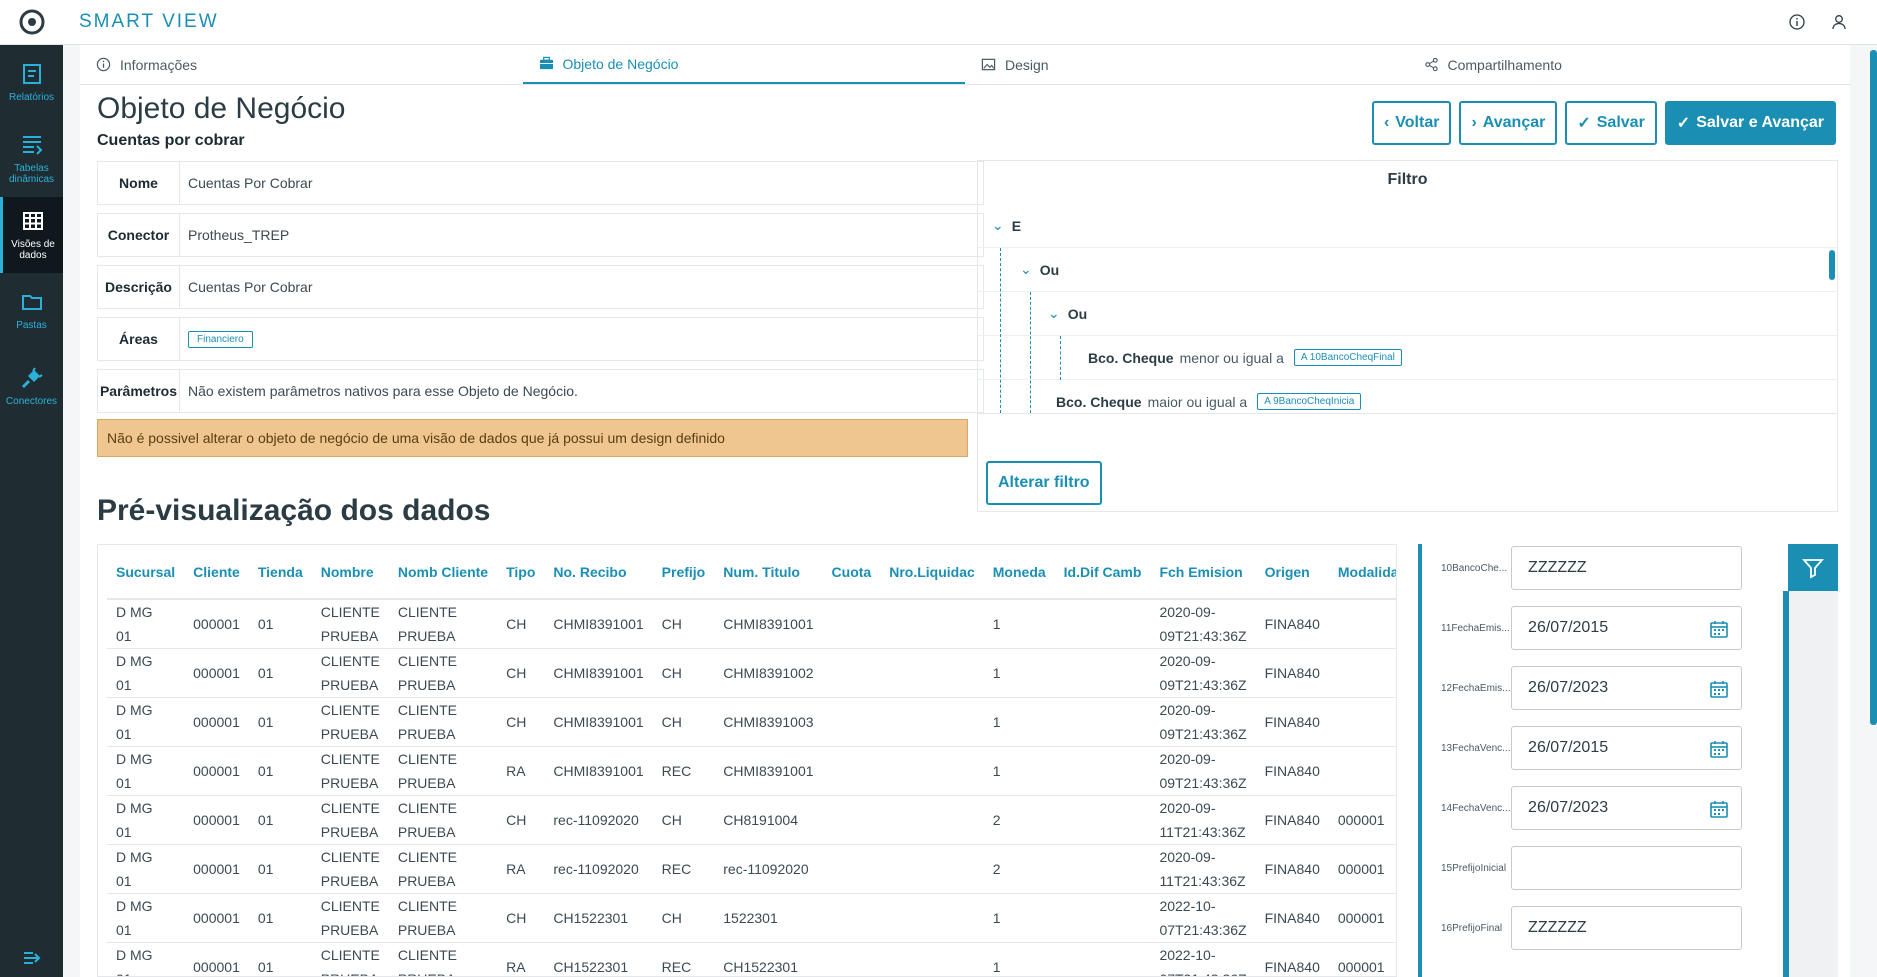  I want to click on sidebar-item-relatorios: Relatórios, so click(31, 83).